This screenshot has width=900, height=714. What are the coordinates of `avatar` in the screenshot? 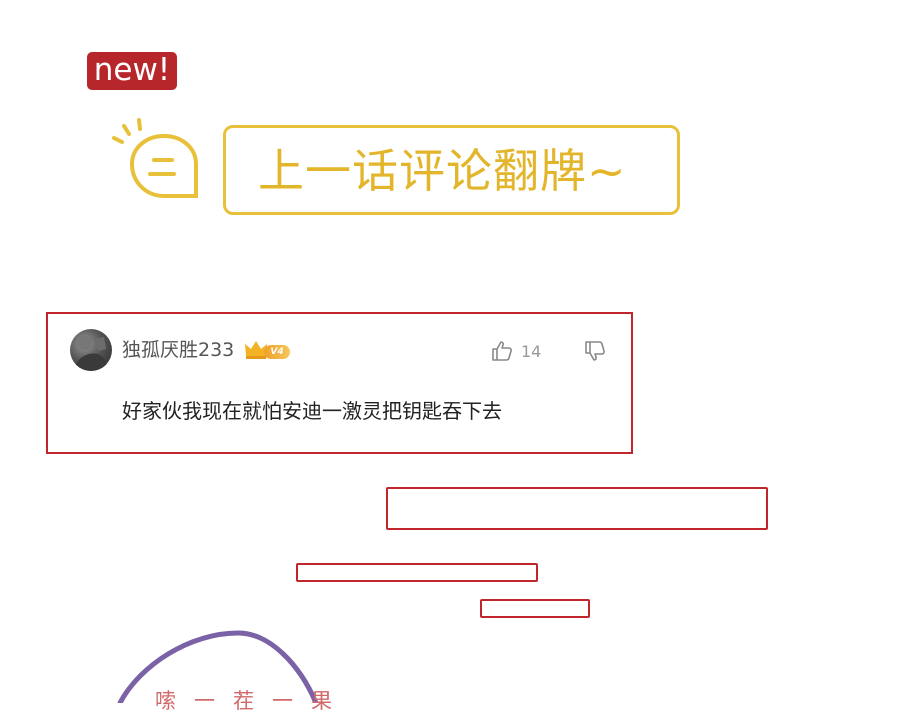 It's located at (91, 350).